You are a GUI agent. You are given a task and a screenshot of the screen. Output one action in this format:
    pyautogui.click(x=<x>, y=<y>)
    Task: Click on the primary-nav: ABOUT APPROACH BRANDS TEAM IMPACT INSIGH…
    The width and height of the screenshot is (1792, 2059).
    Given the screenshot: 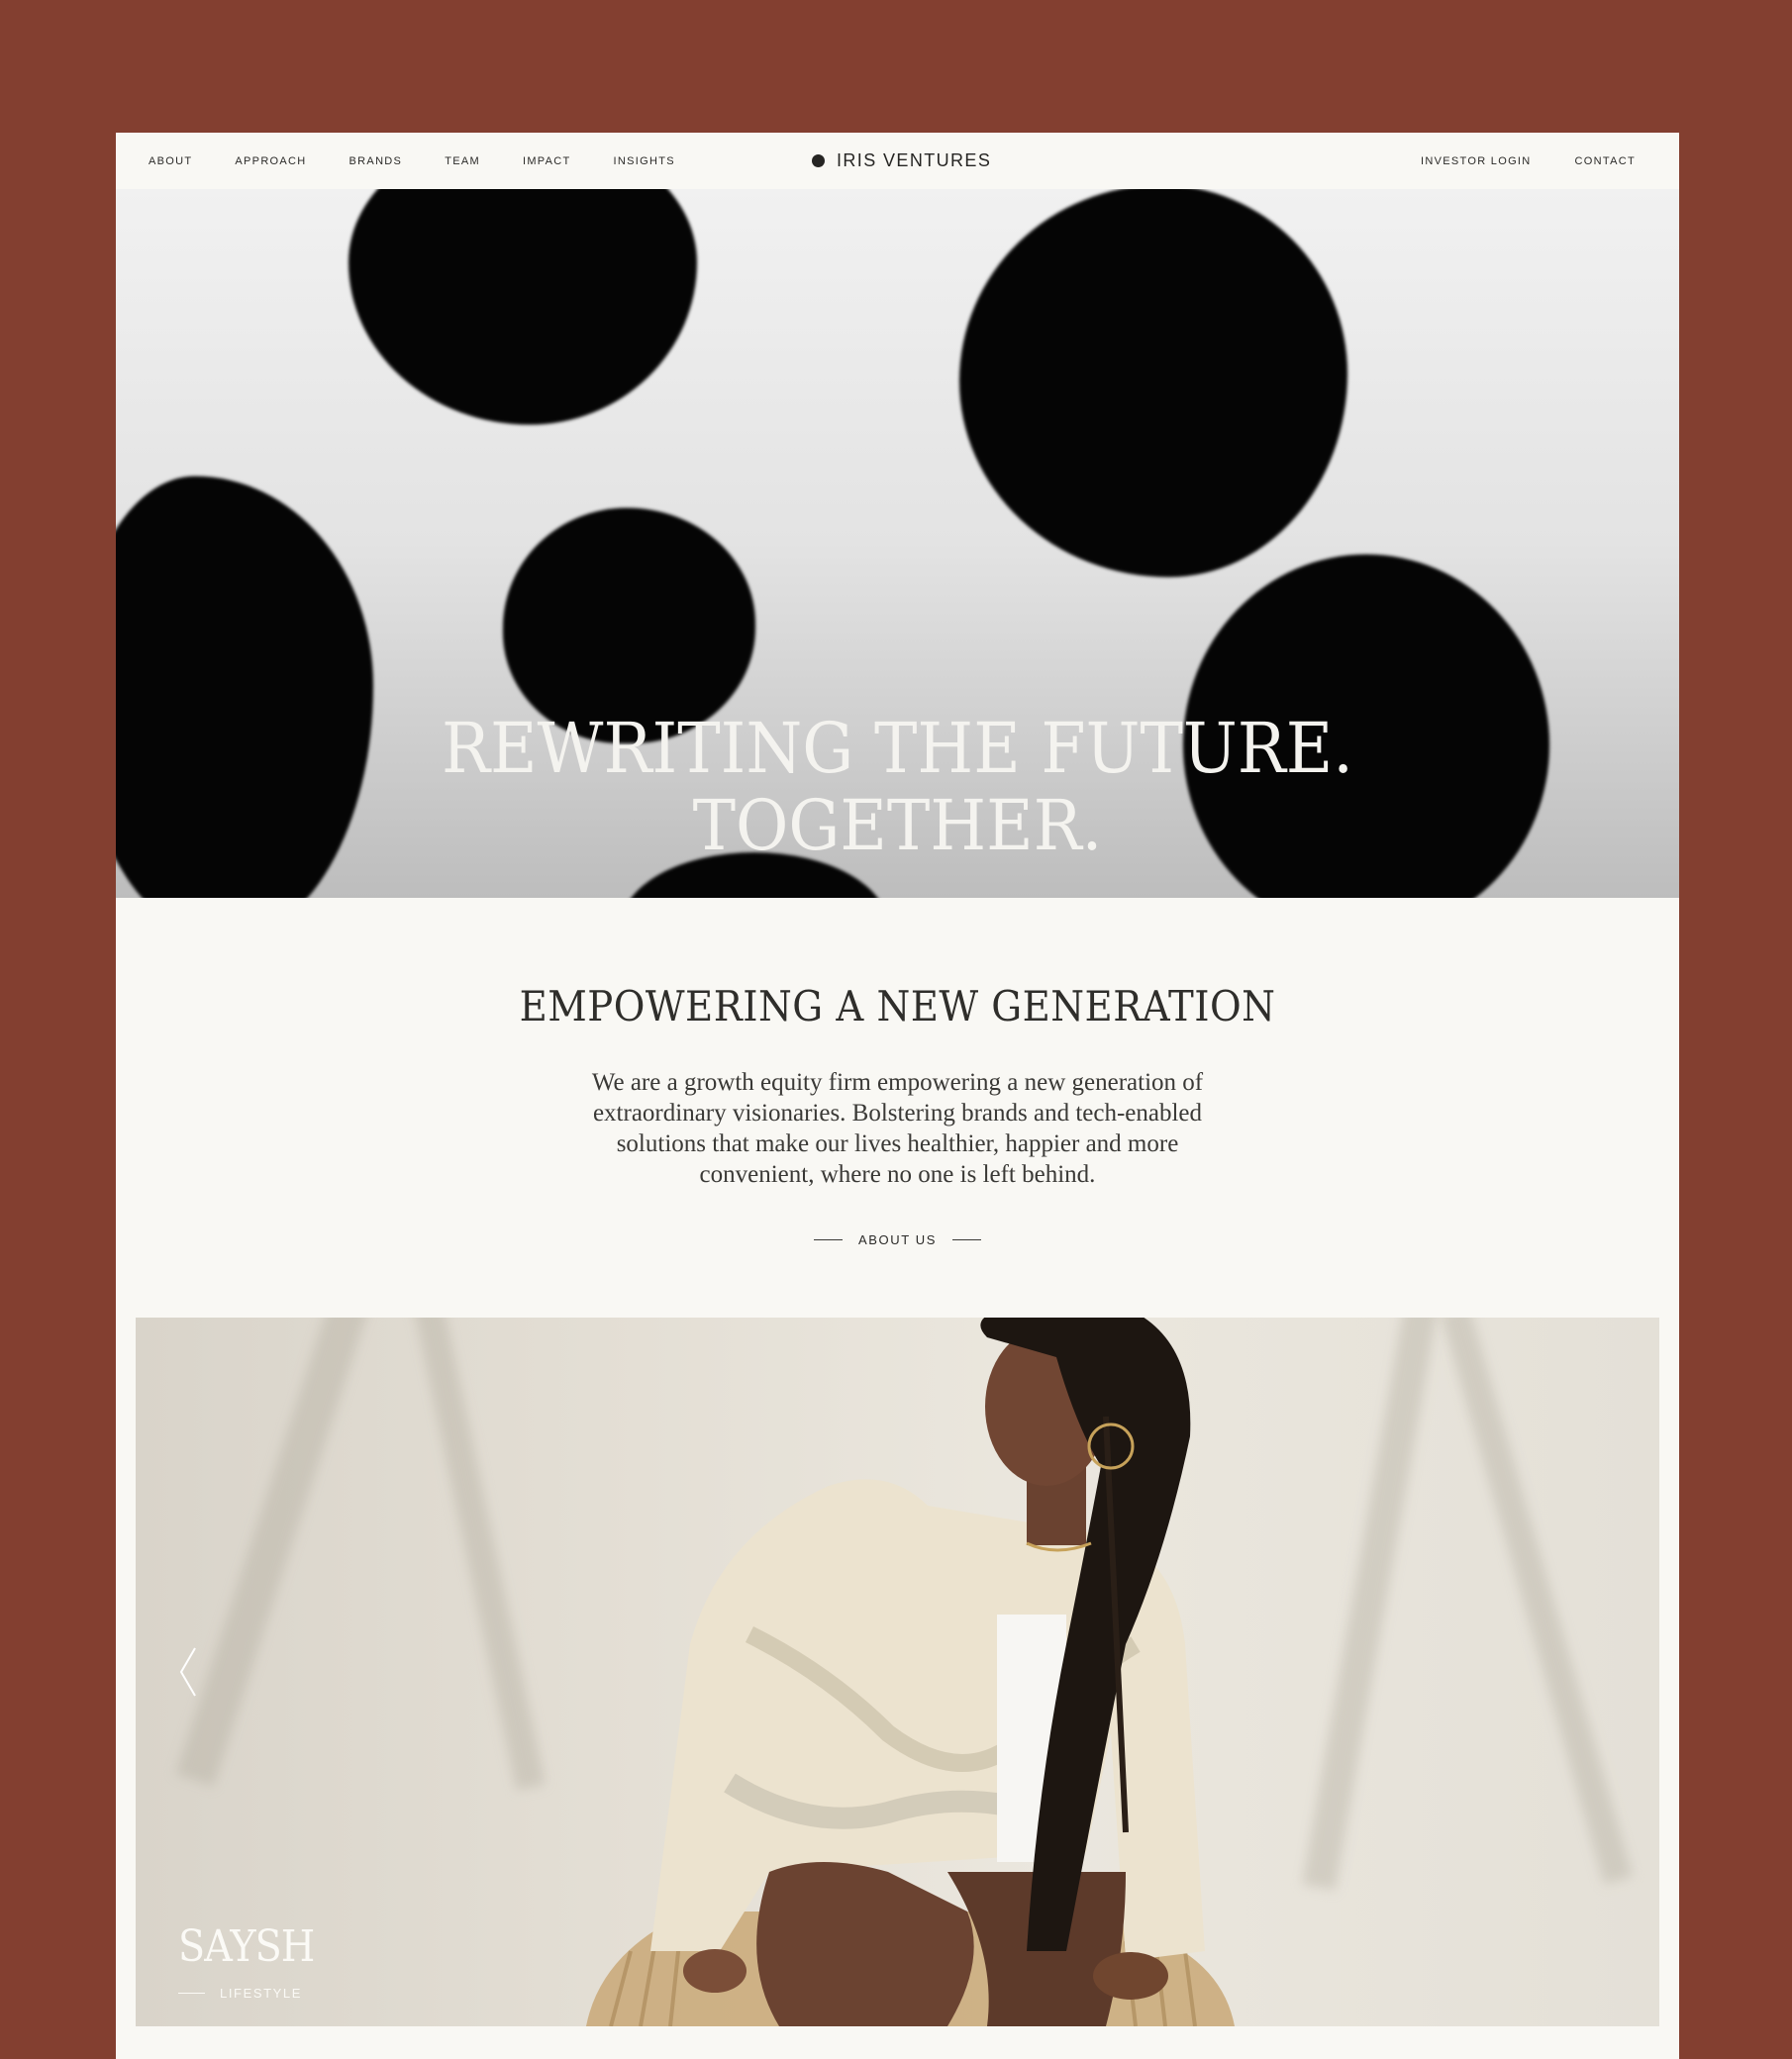 What is the action you would take?
    pyautogui.click(x=433, y=161)
    